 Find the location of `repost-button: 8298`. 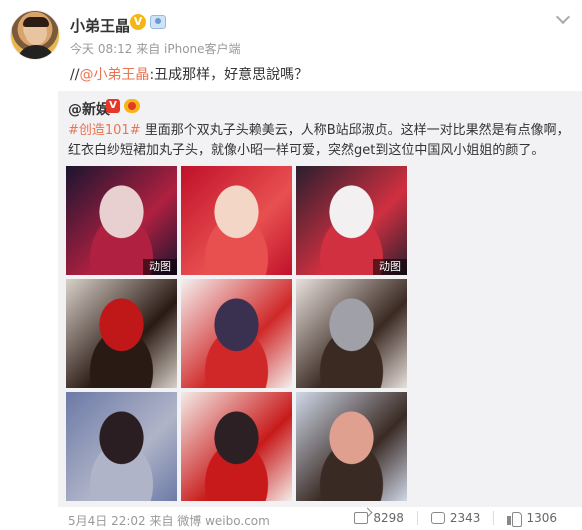

repost-button: 8298 is located at coordinates (379, 518).